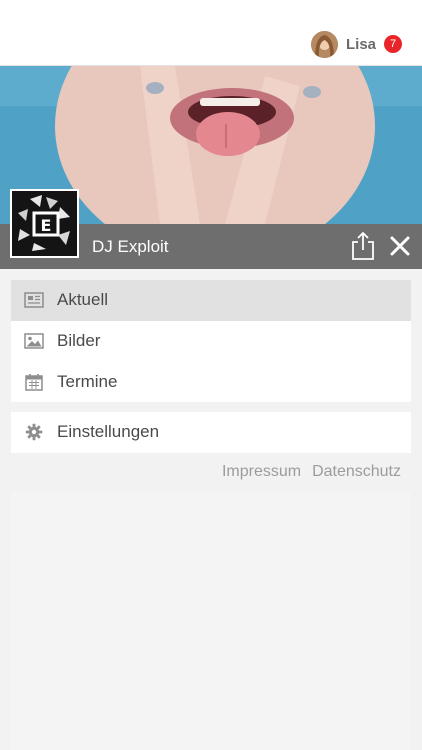 Image resolution: width=422 pixels, height=750 pixels. I want to click on calendar-icon, so click(34, 382).